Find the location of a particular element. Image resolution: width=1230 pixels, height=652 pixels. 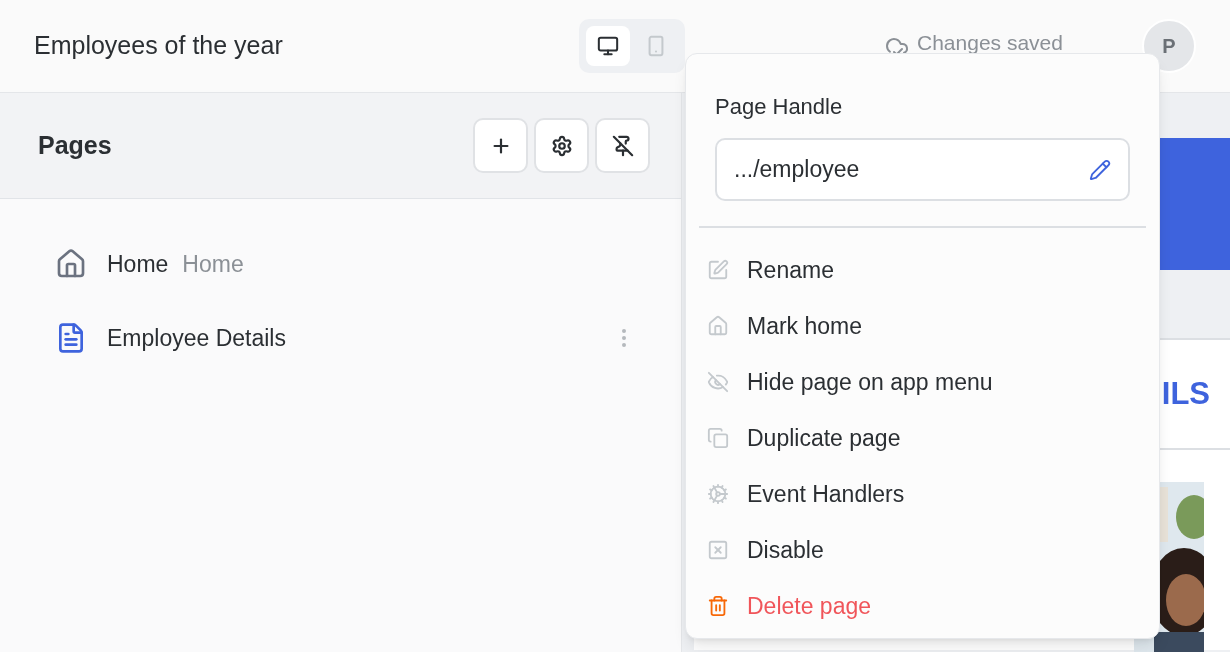

trash-icon is located at coordinates (718, 606).